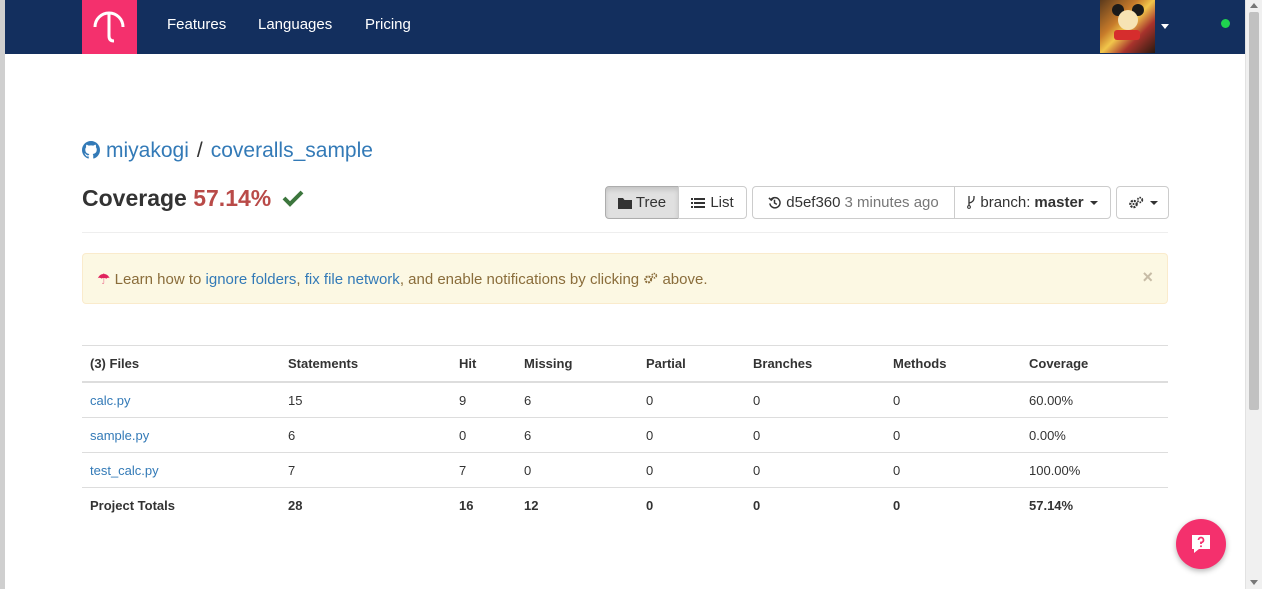 Image resolution: width=1262 pixels, height=589 pixels. Describe the element at coordinates (519, 279) in the screenshot. I see `alert-middle: , and enable notifications by clicking` at that location.